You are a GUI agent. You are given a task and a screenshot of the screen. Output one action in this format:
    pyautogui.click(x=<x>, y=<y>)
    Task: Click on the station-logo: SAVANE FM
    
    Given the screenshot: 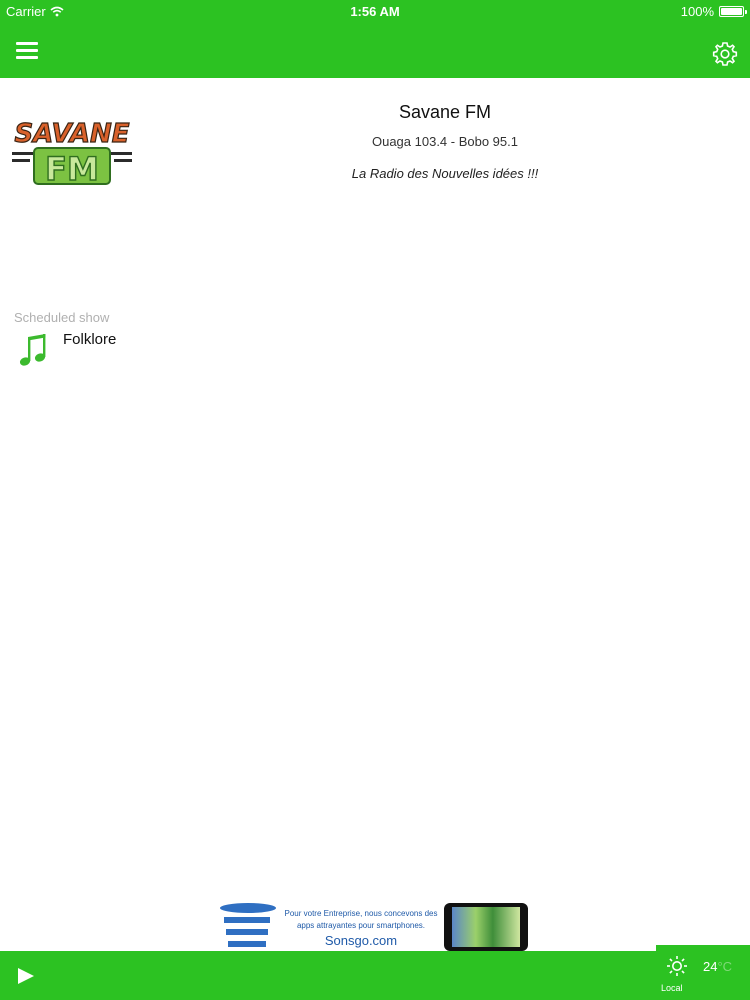 What is the action you would take?
    pyautogui.click(x=72, y=153)
    